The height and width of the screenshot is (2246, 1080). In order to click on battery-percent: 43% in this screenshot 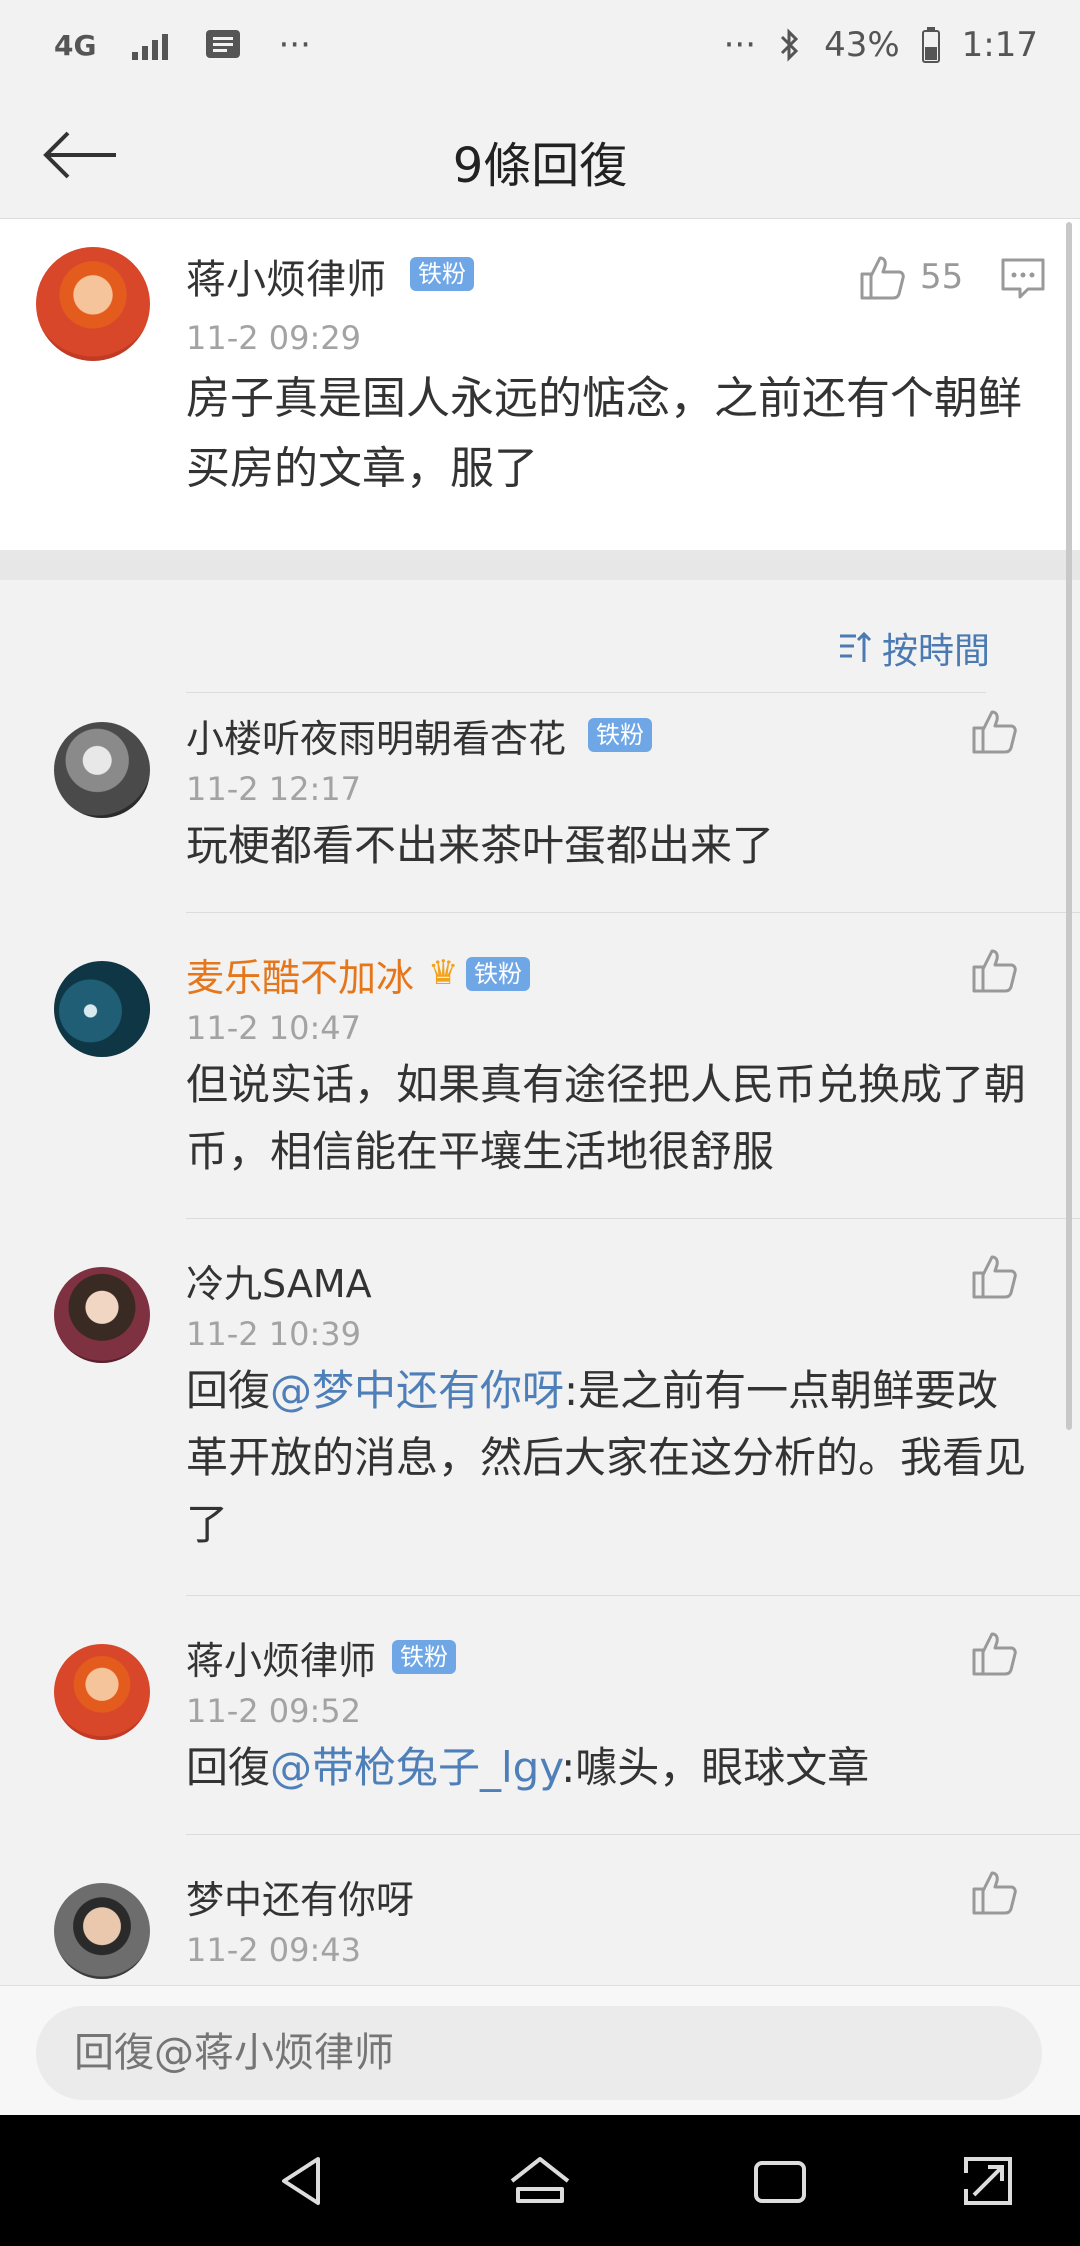, I will do `click(862, 45)`.